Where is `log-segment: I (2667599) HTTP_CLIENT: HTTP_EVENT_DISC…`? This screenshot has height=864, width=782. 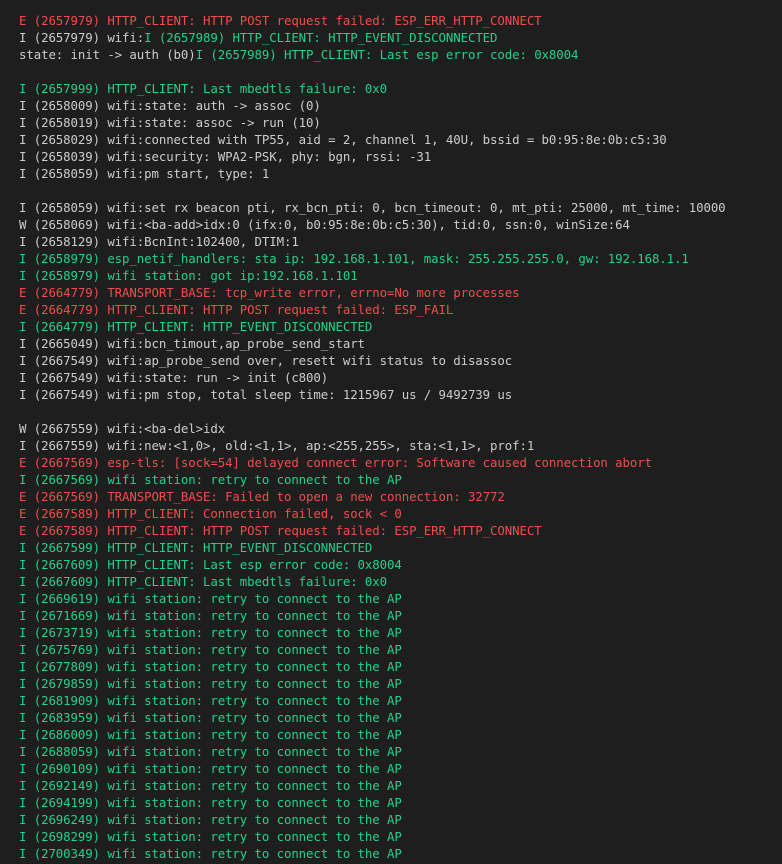
log-segment: I (2667599) HTTP_CLIENT: HTTP_EVENT_DISC… is located at coordinates (196, 547).